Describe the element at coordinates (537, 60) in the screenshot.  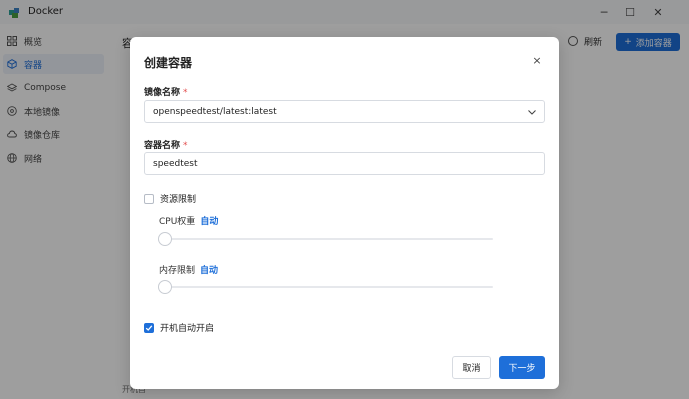
I see `close-icon: ×` at that location.